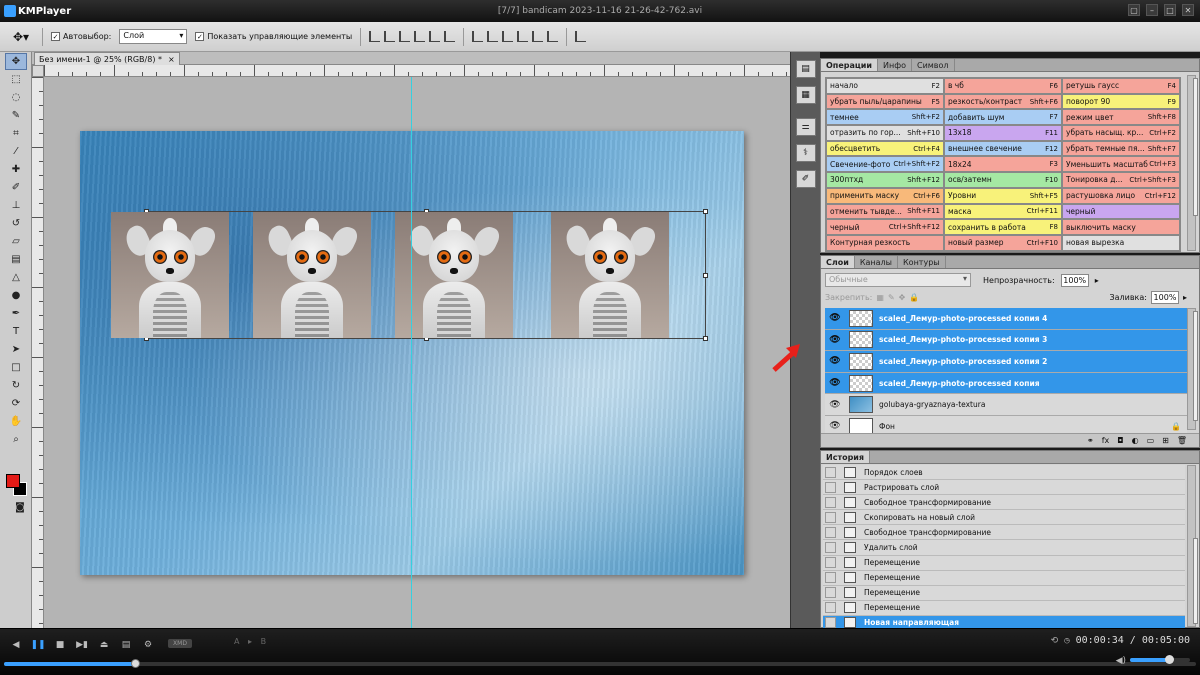 Image resolution: width=1200 pixels, height=675 pixels. I want to click on volume-handle, so click(1169, 659).